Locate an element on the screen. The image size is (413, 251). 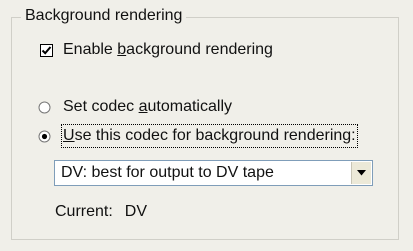
current-label: Current: is located at coordinates (84, 211).